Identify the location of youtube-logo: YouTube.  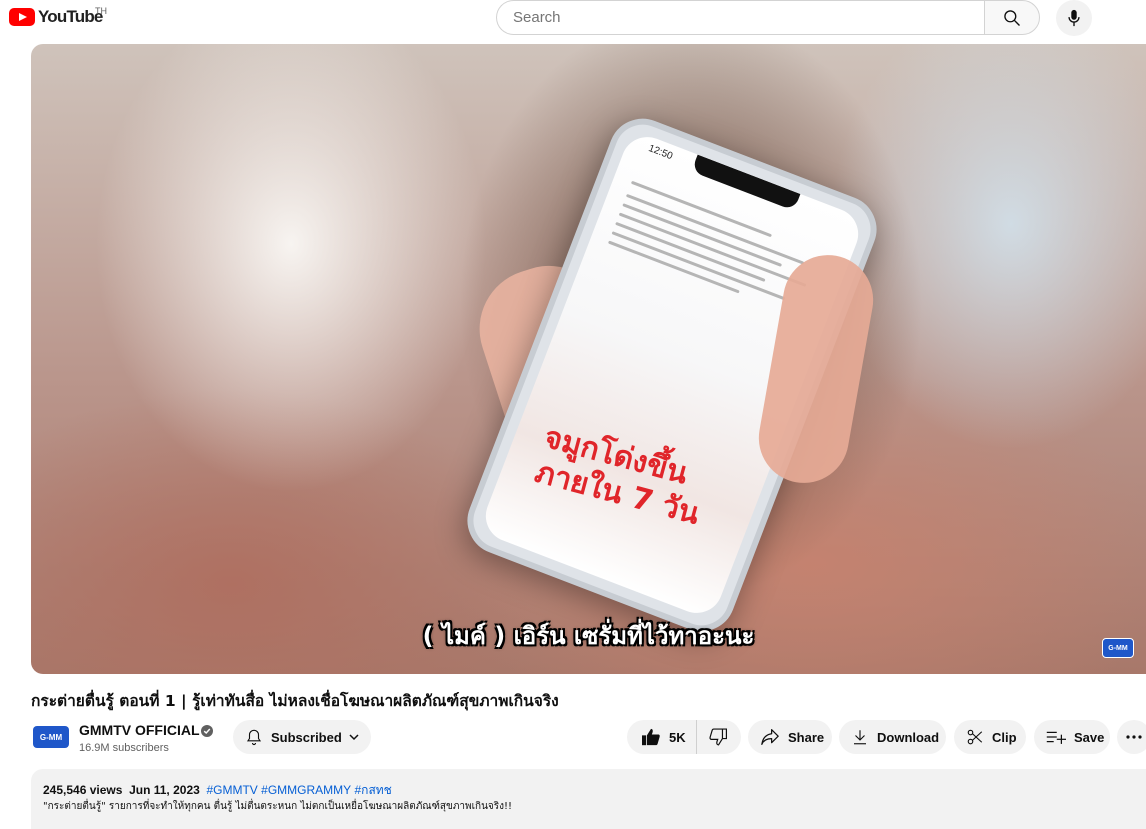
(56, 17).